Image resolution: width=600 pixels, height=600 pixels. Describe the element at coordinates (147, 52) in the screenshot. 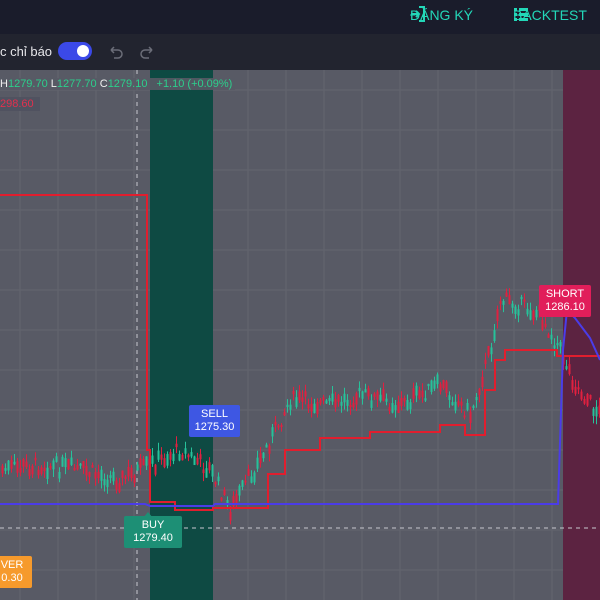

I see `redo-icon` at that location.